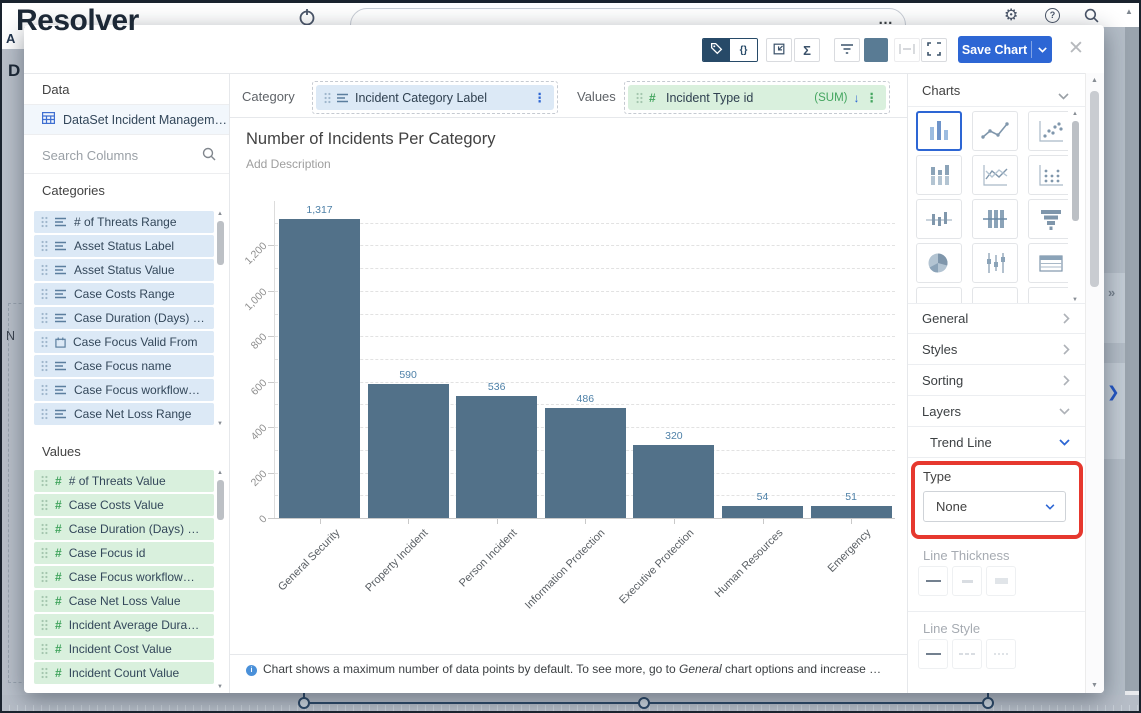 This screenshot has width=1141, height=713. I want to click on style-solid-button, so click(933, 654).